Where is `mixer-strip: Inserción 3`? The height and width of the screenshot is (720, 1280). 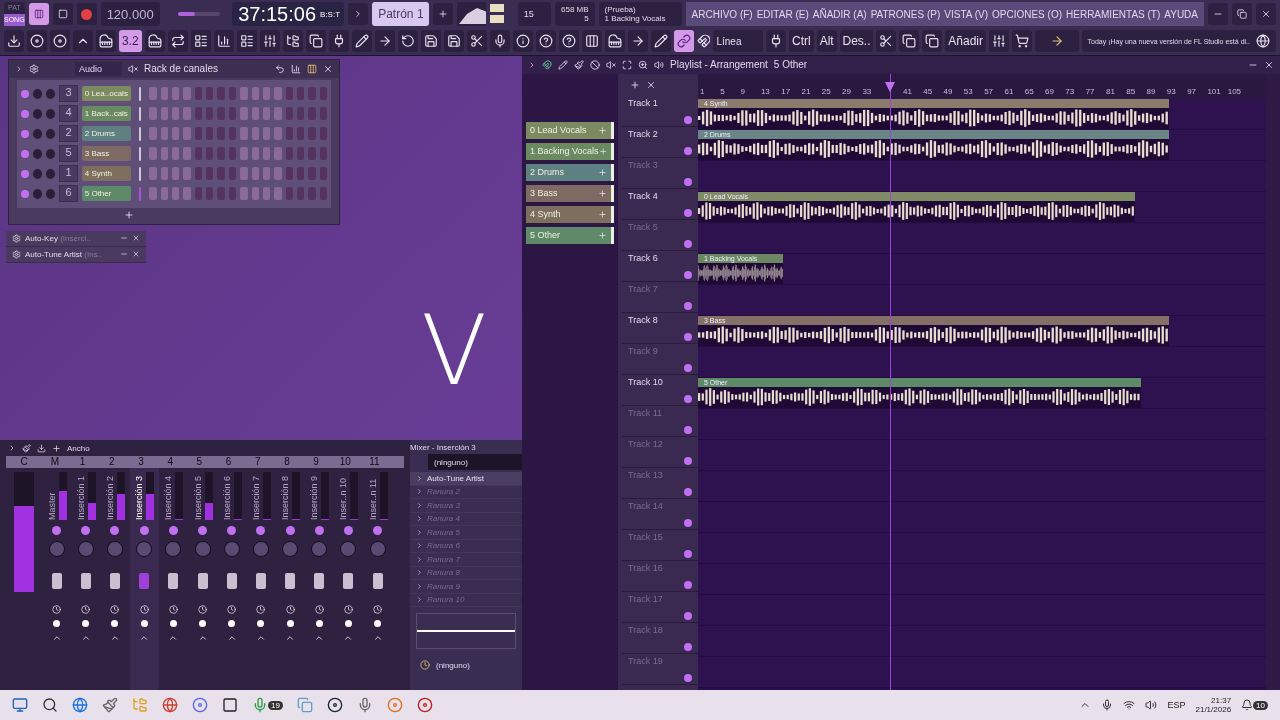 mixer-strip: Inserción 3 is located at coordinates (144, 579).